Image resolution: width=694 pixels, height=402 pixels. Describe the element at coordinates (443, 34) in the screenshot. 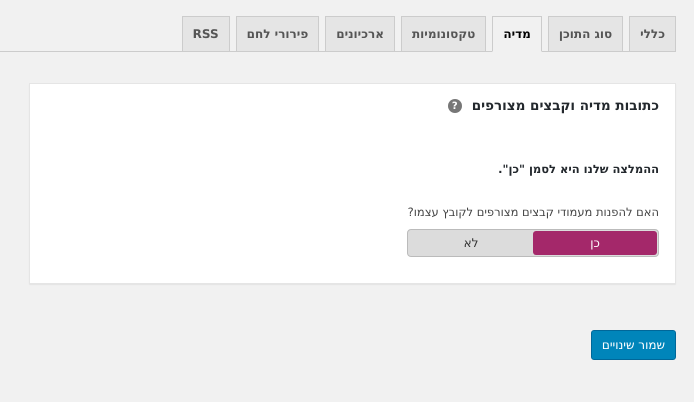

I see `tab: טקסונומיות` at that location.